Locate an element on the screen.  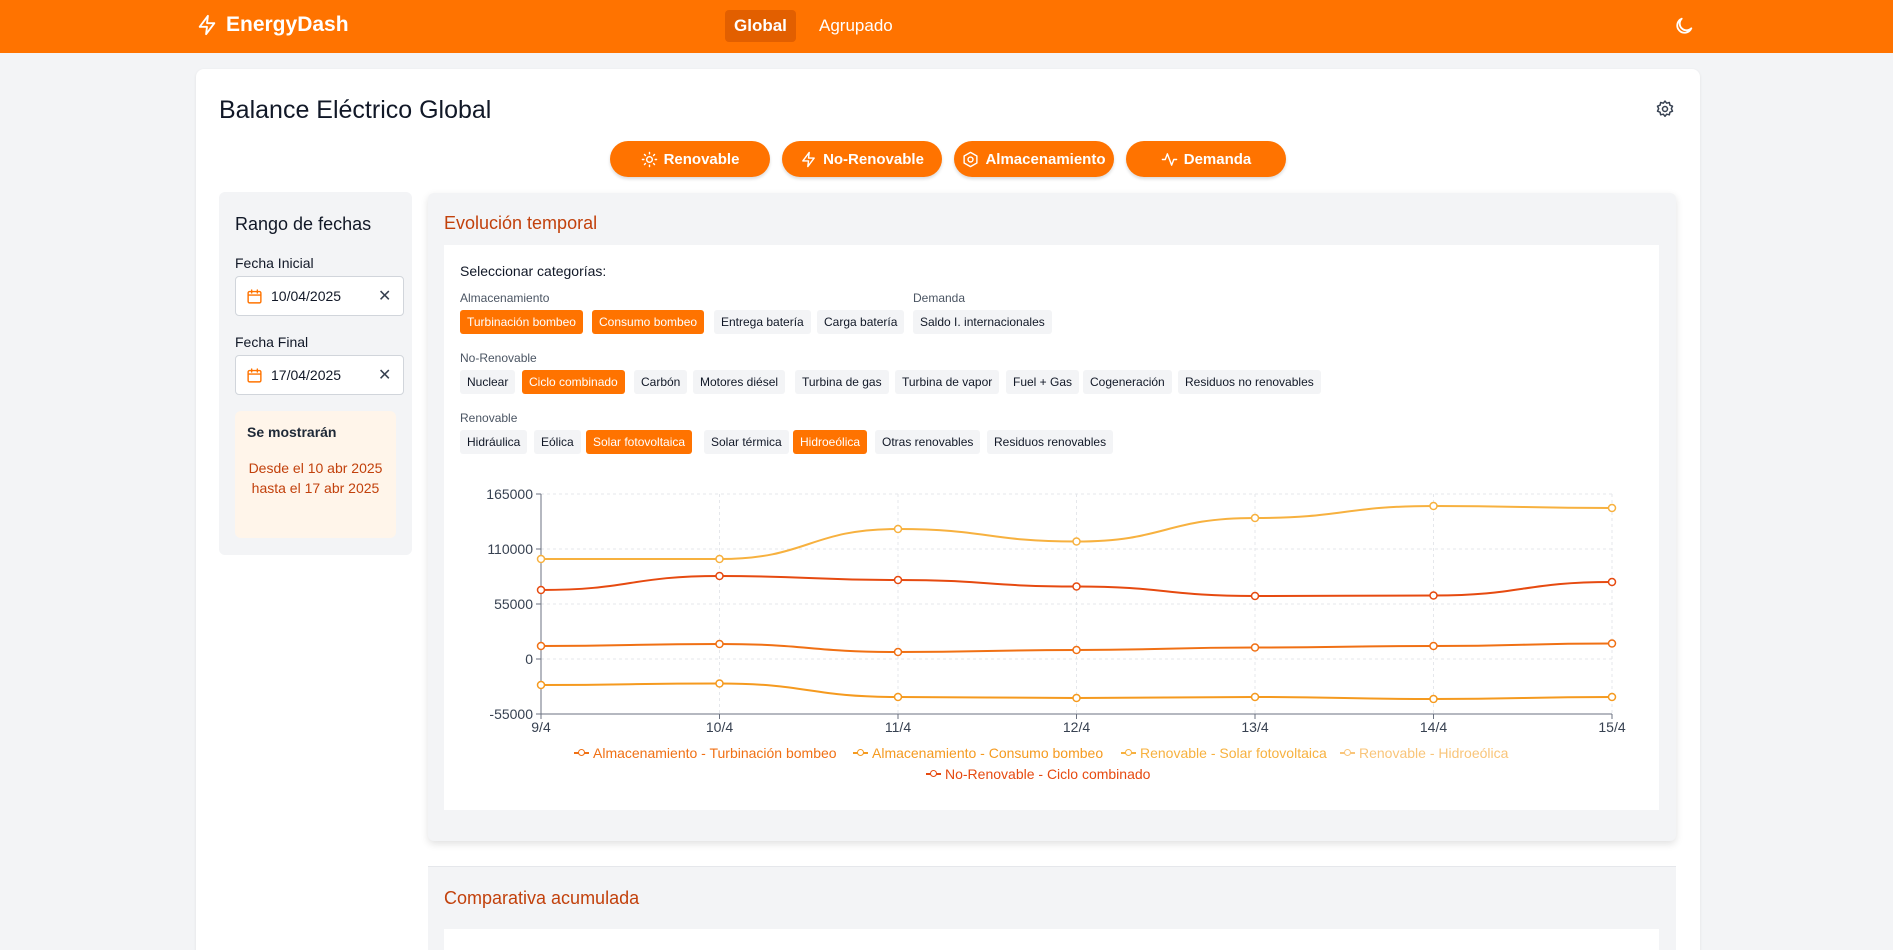
category-chip: Solar fotovoltaica is located at coordinates (639, 442).